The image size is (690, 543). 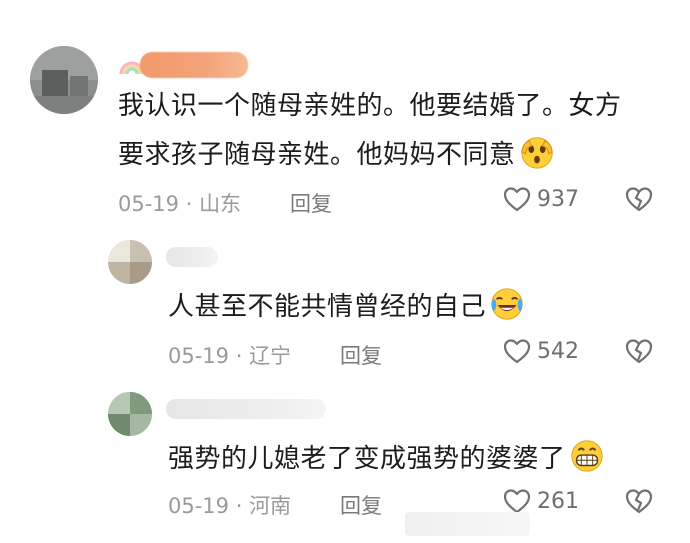 What do you see at coordinates (220, 204) in the screenshot?
I see `comment-location: 山东` at bounding box center [220, 204].